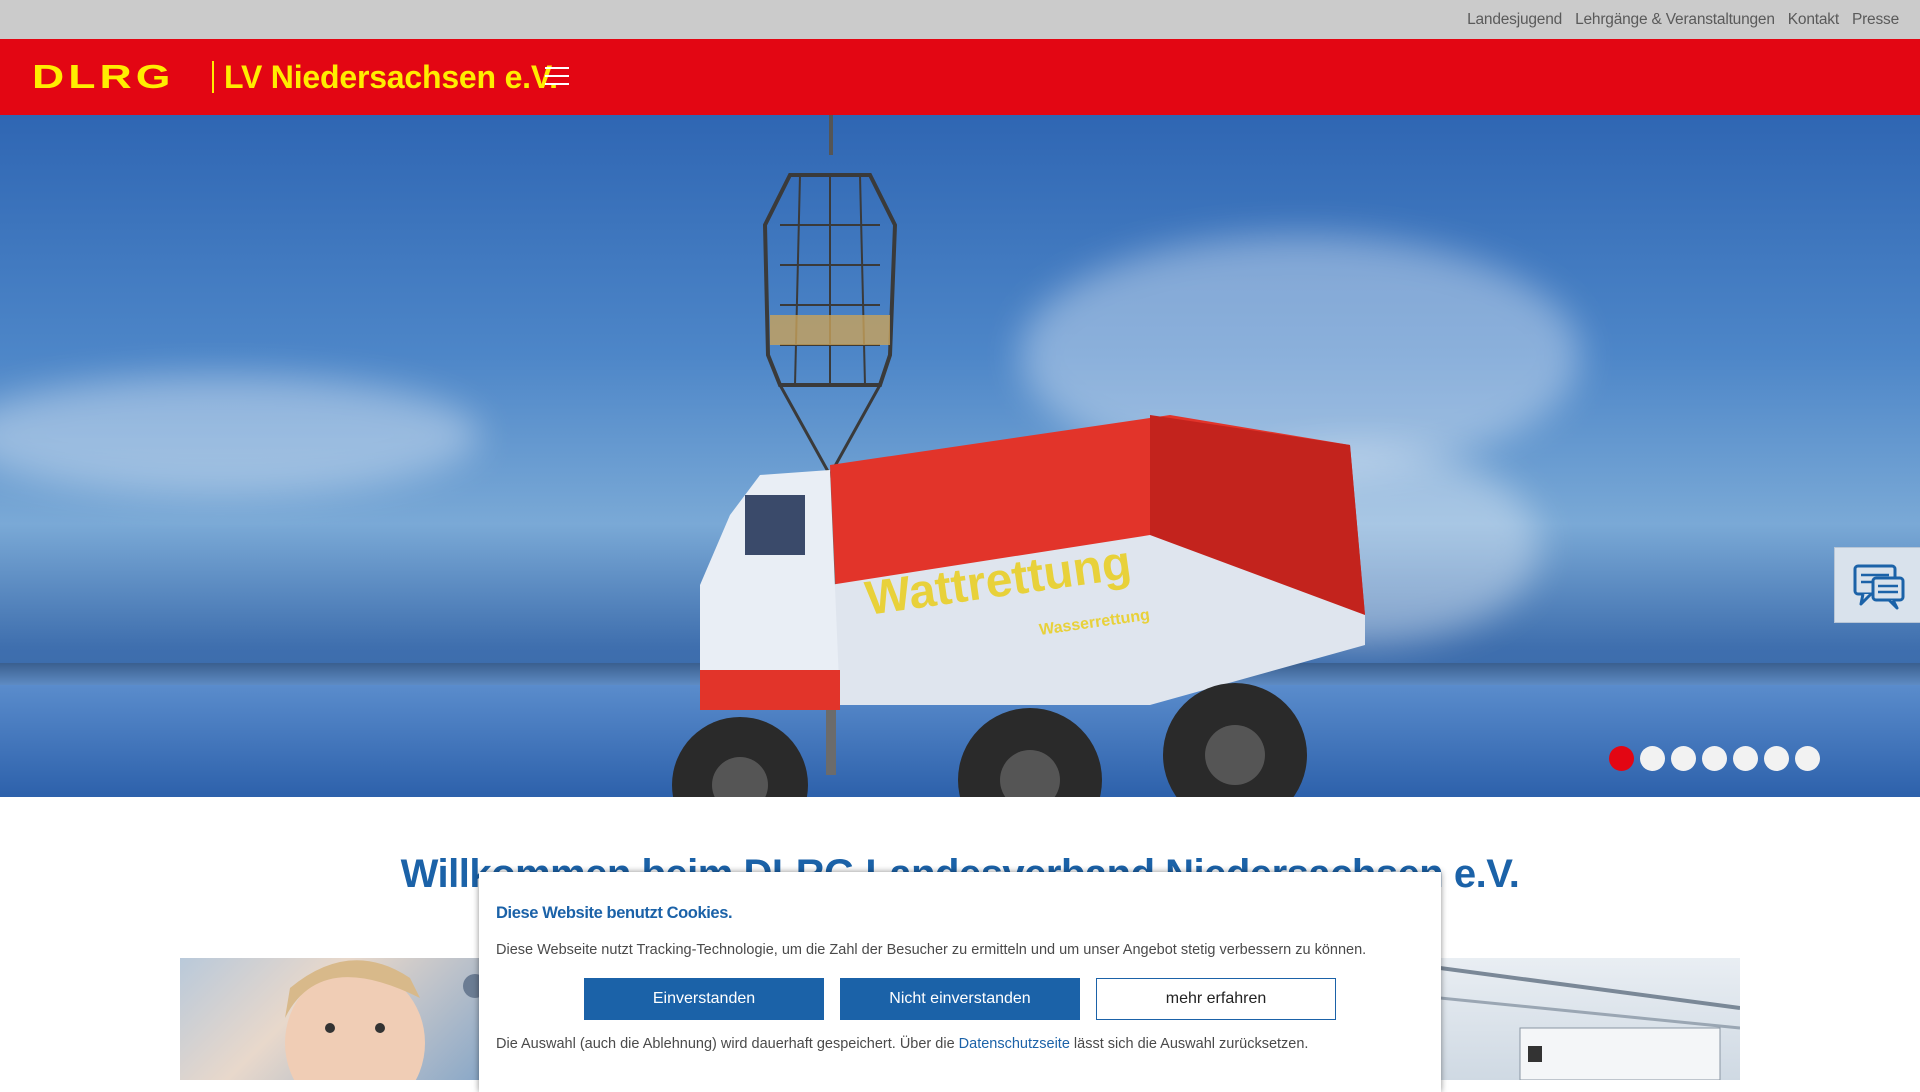 The image size is (1920, 1092). I want to click on slider-dots, so click(1714, 758).